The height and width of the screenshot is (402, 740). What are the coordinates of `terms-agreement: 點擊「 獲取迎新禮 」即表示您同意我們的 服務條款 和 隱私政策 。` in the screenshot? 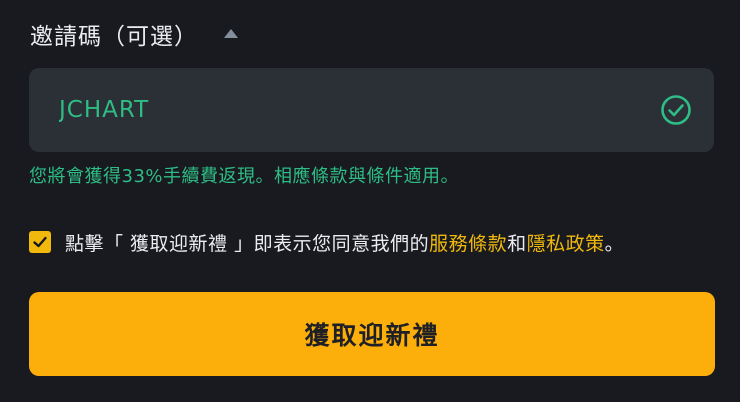 It's located at (326, 242).